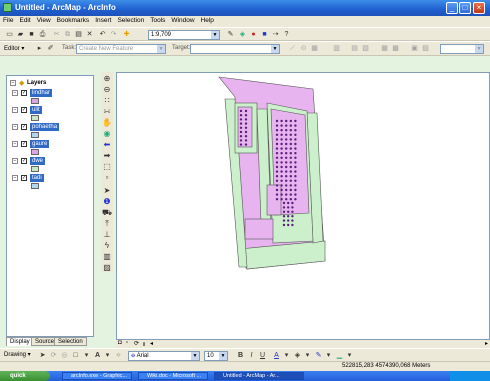 This screenshot has height=381, width=490. Describe the element at coordinates (230, 34) in the screenshot. I see `editor-toolbar-icon: ✎` at that location.